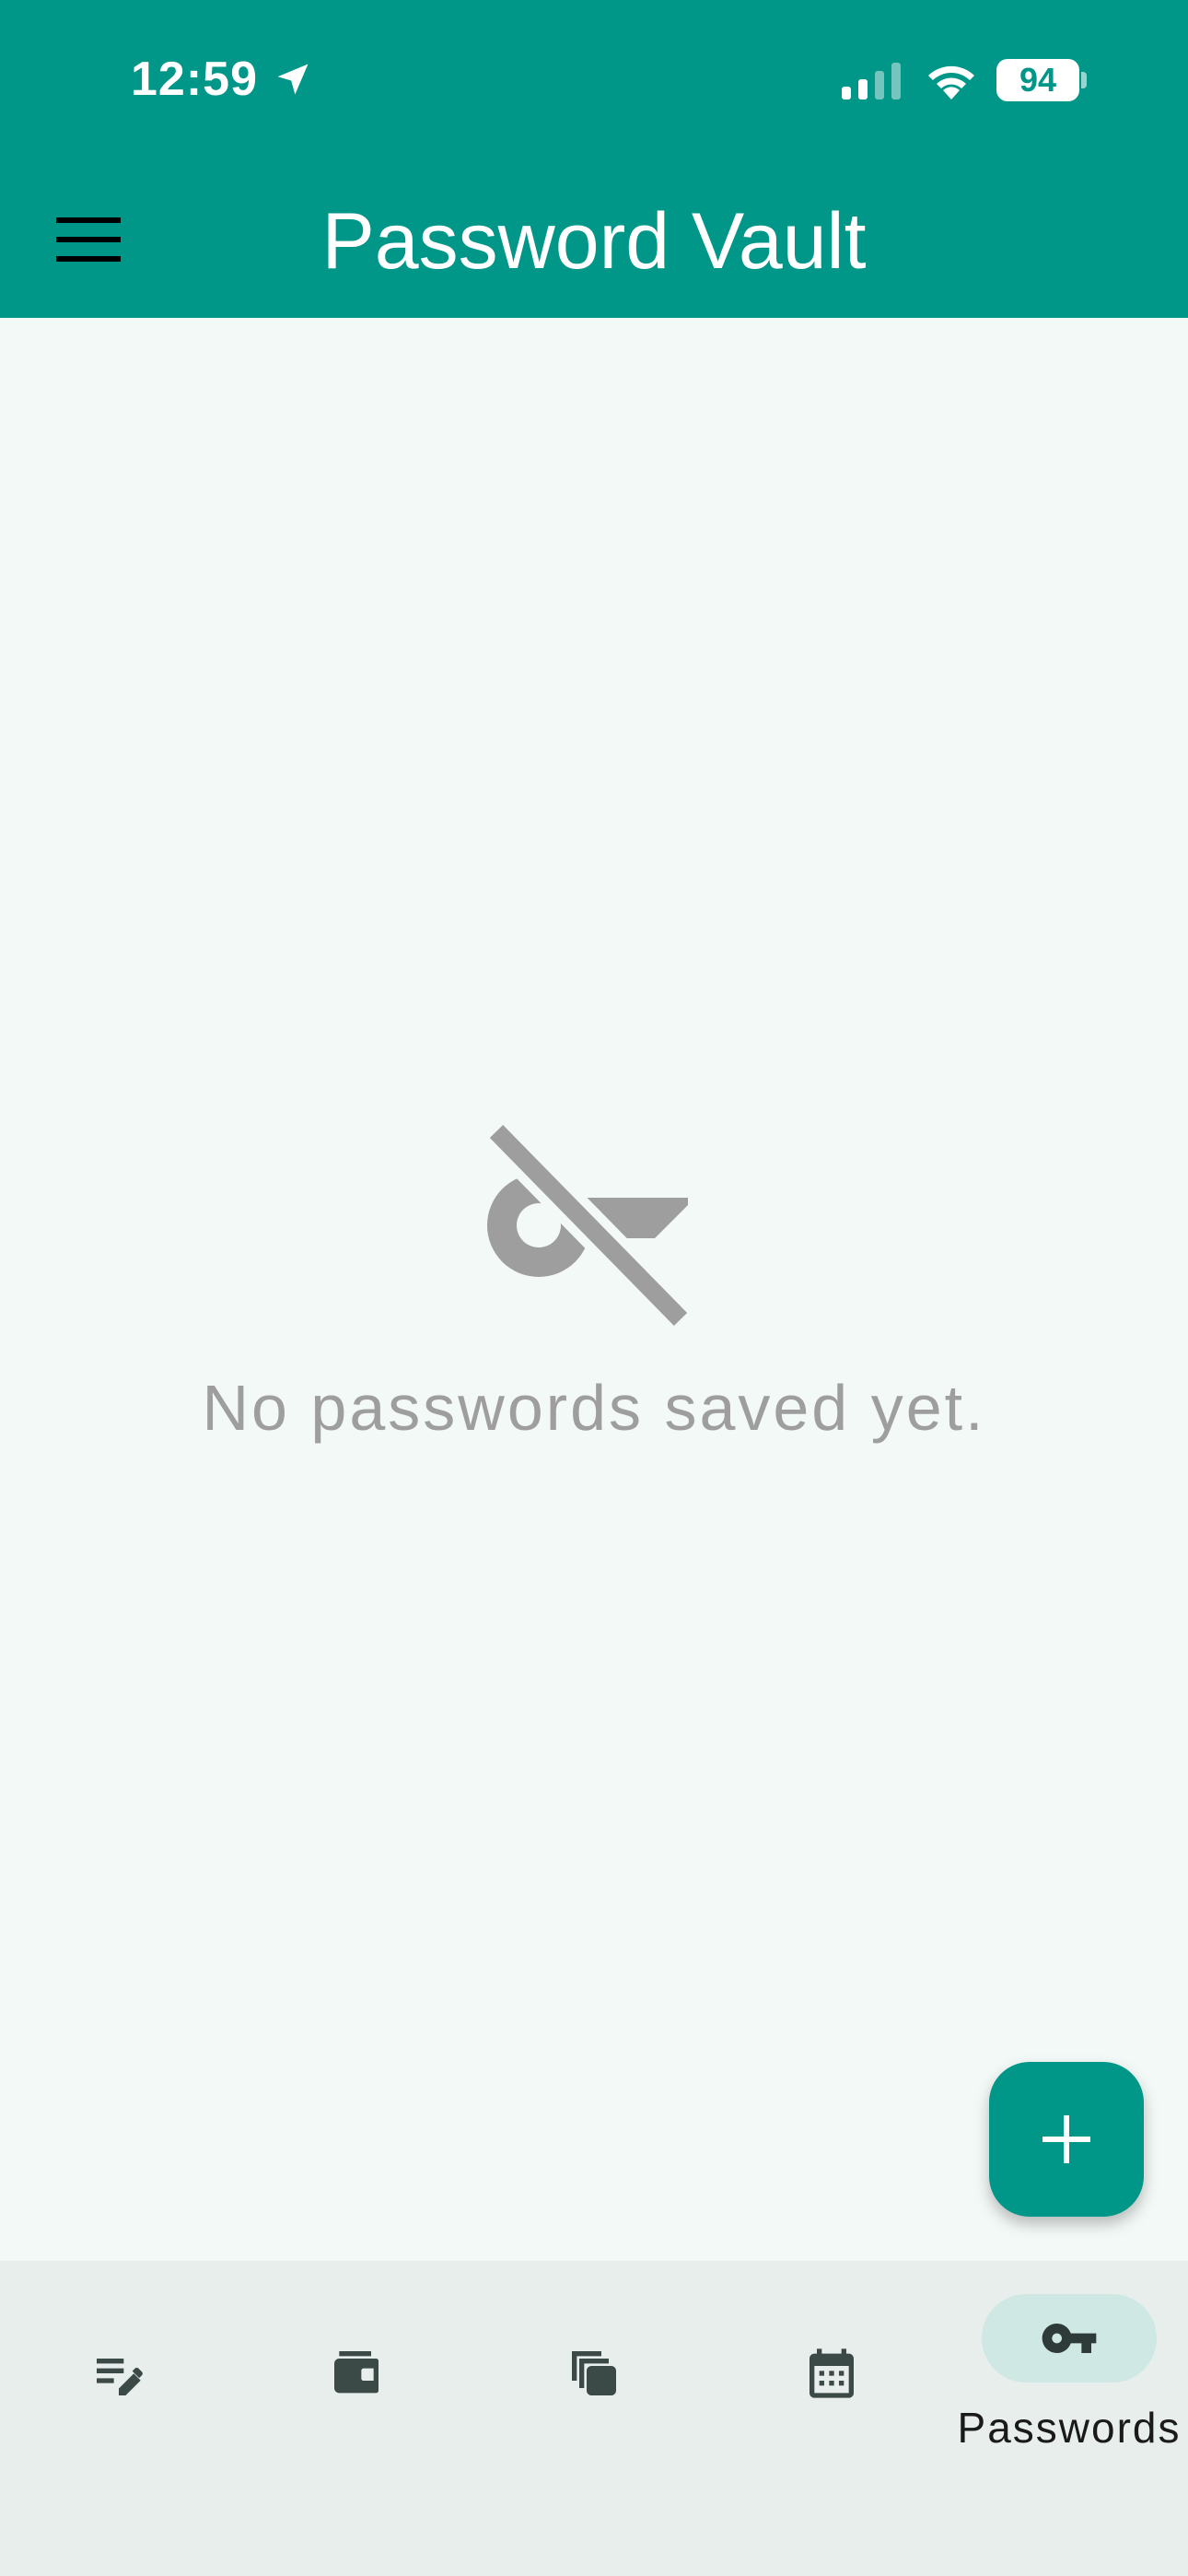 The image size is (1188, 2576). I want to click on empty-message: No passwords saved yet., so click(594, 1408).